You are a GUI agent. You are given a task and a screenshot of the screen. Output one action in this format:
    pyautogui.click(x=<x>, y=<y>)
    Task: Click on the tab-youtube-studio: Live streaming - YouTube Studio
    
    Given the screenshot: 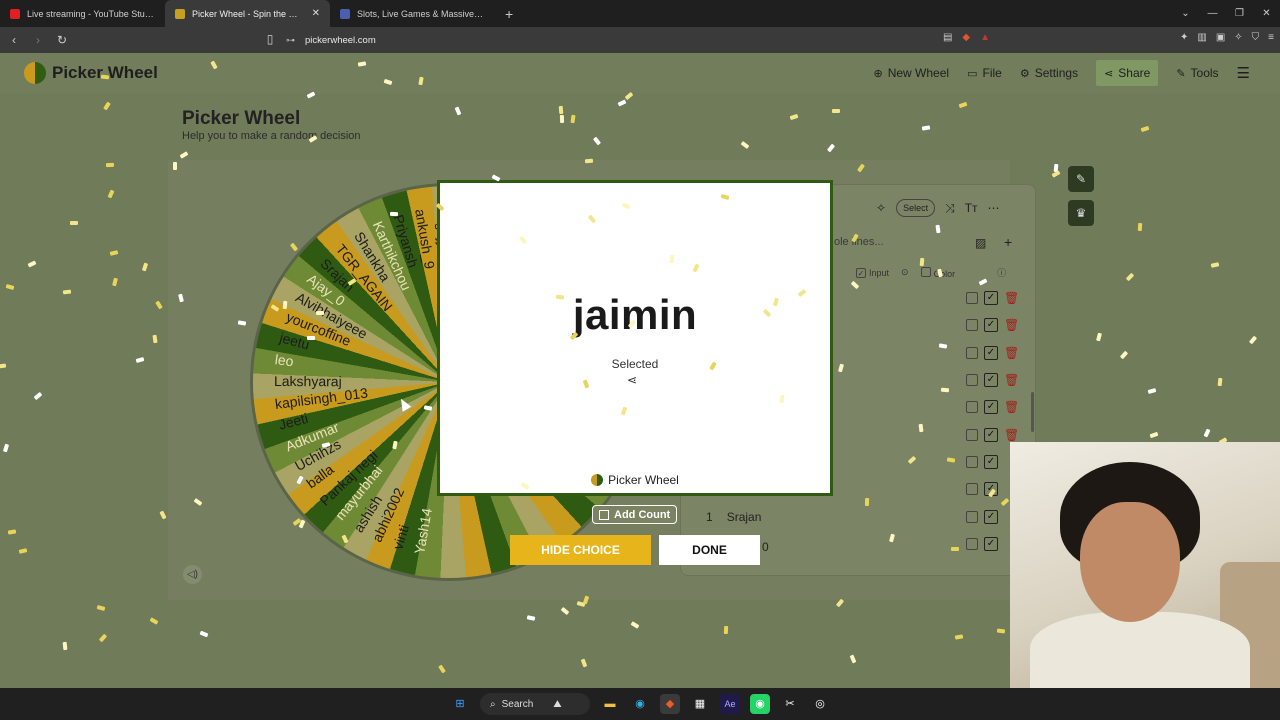 What is the action you would take?
    pyautogui.click(x=82, y=13)
    